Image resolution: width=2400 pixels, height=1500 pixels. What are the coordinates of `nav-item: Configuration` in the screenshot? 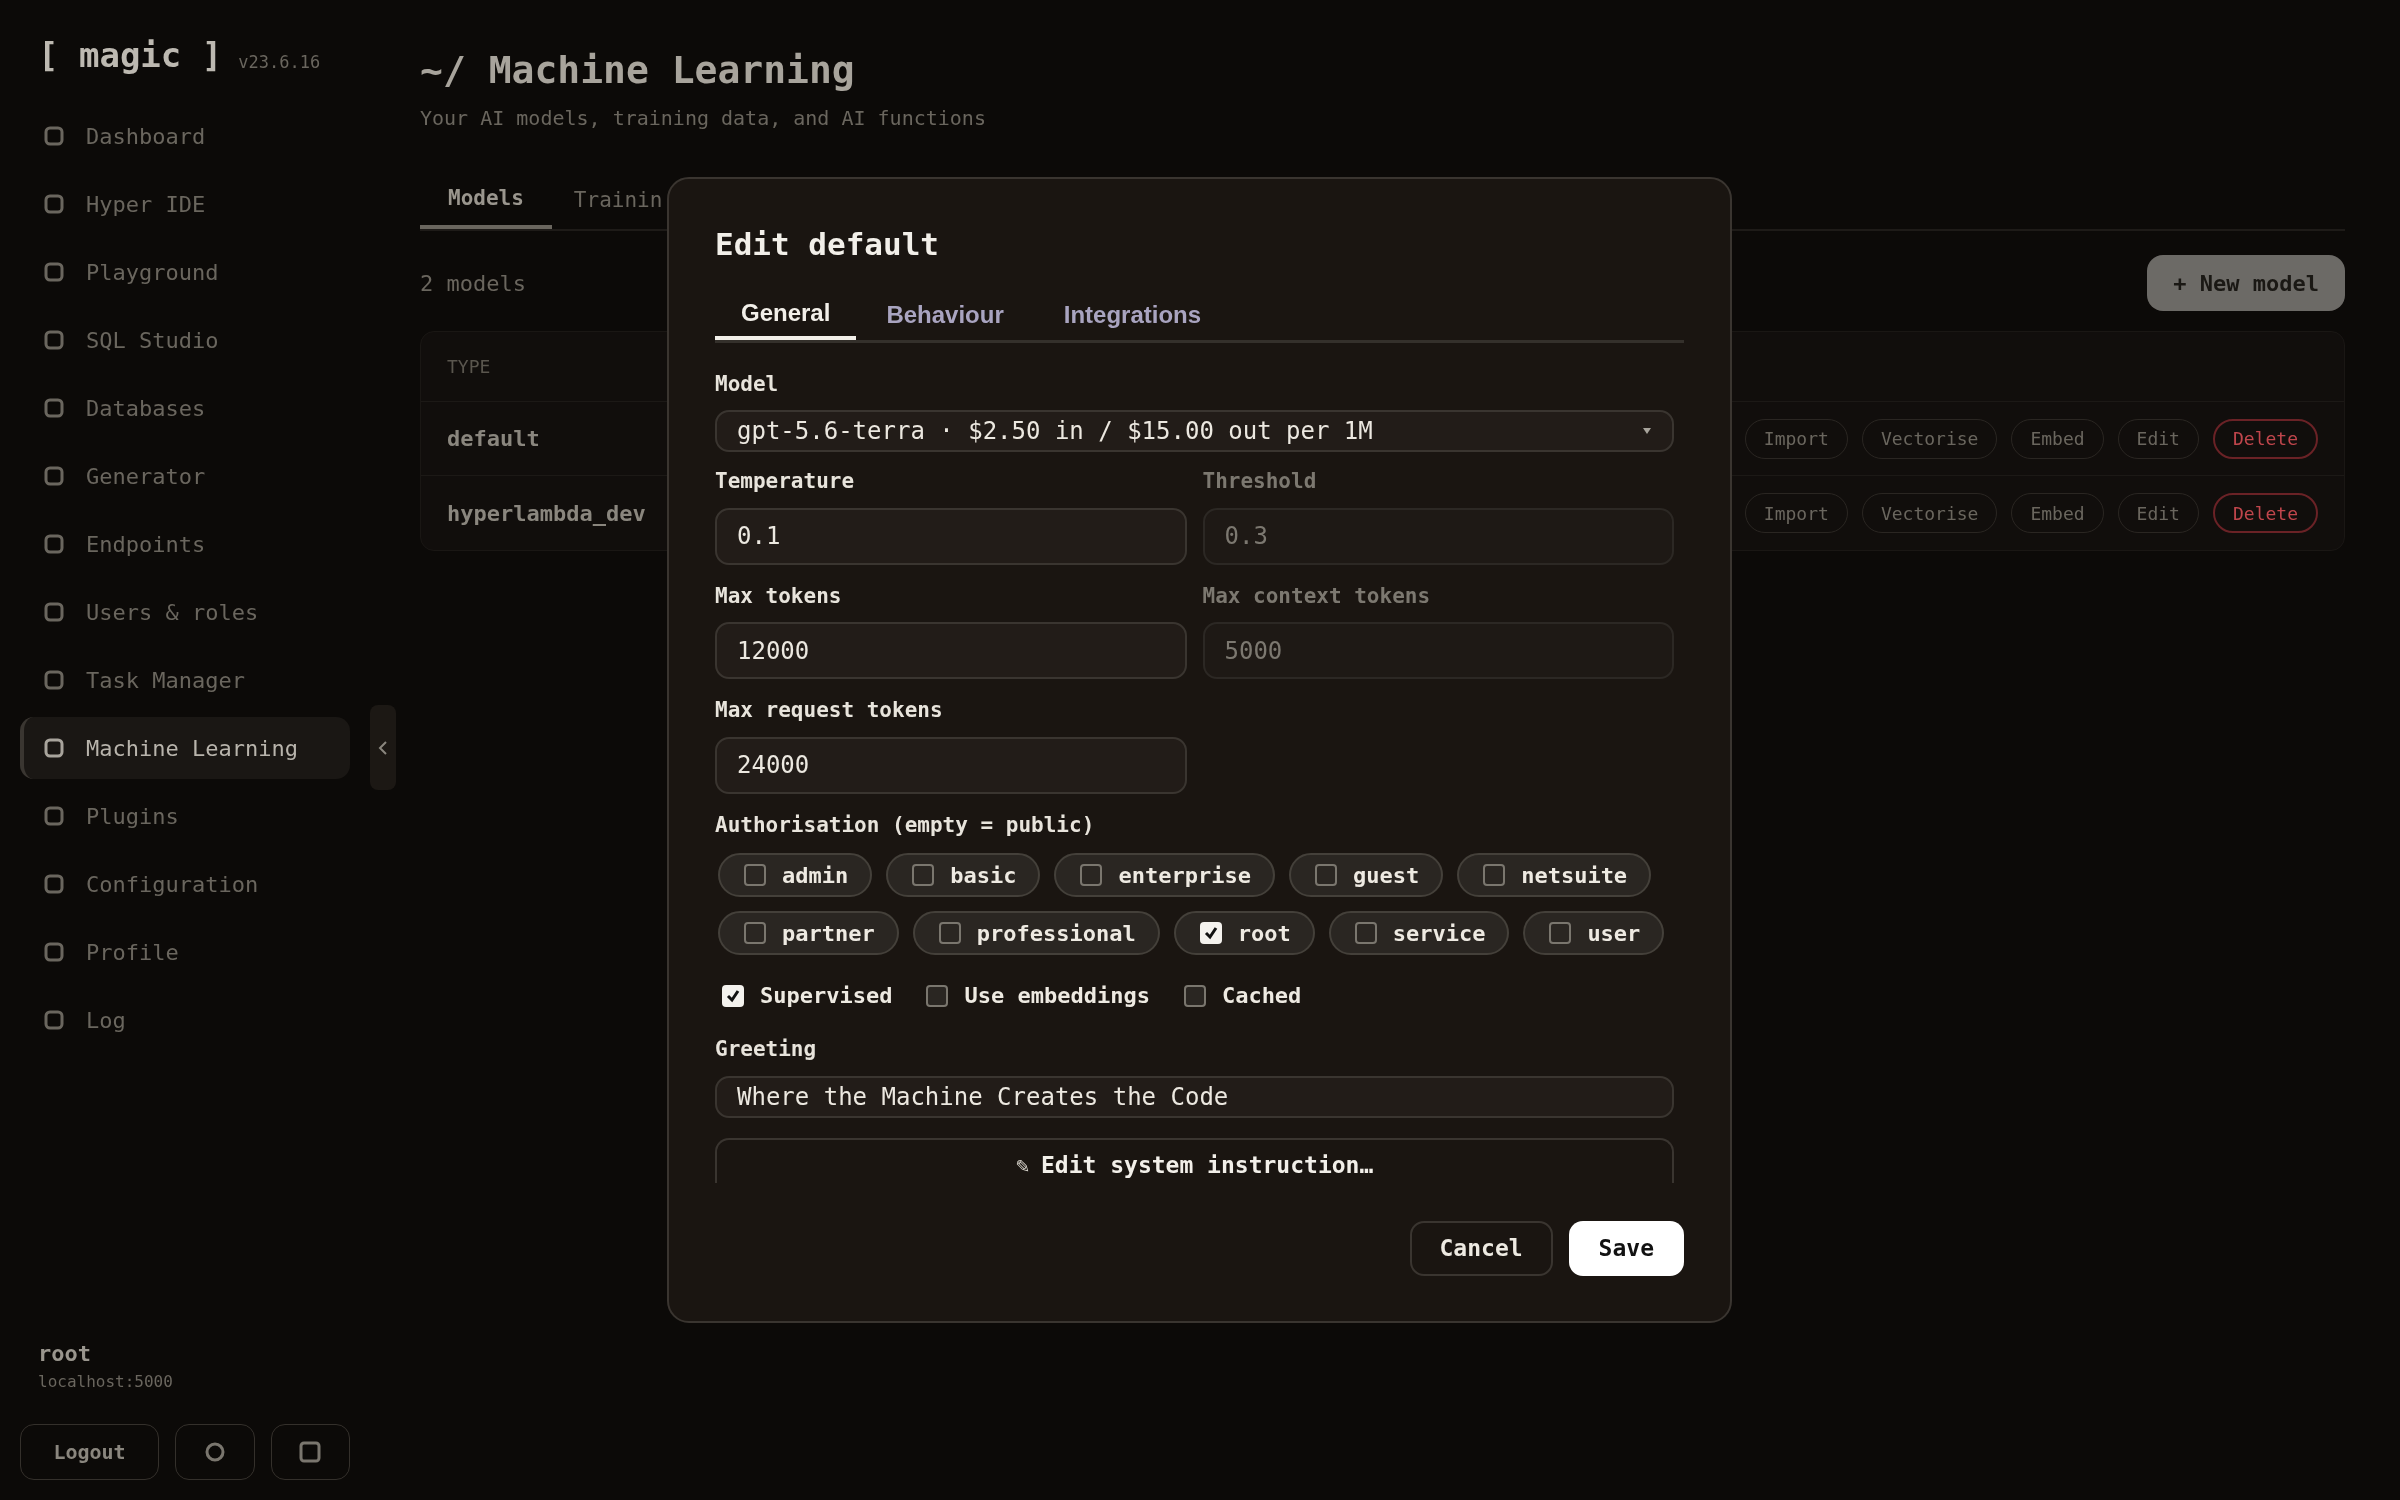 It's located at (185, 884).